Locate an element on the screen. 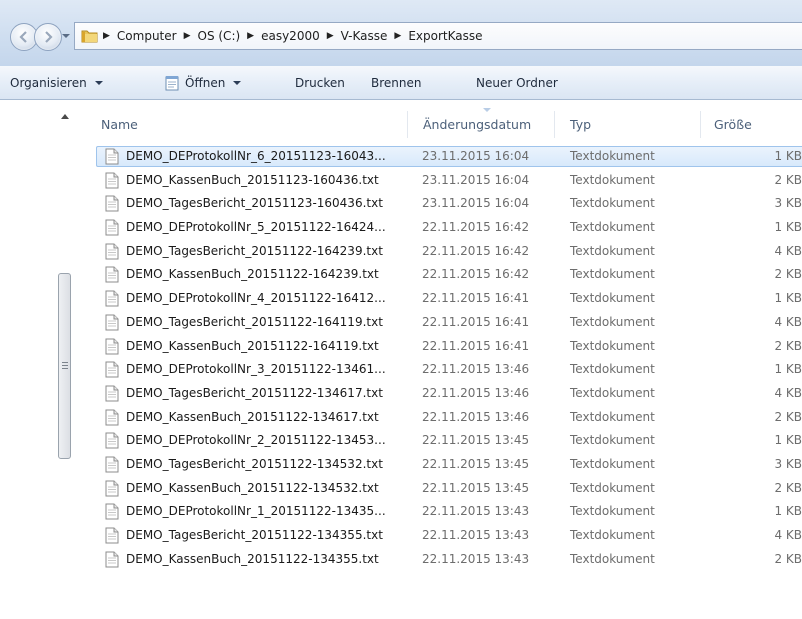 This screenshot has height=619, width=802. file-name: DEMO_KassenBuch_20151122-134617.txt is located at coordinates (252, 418).